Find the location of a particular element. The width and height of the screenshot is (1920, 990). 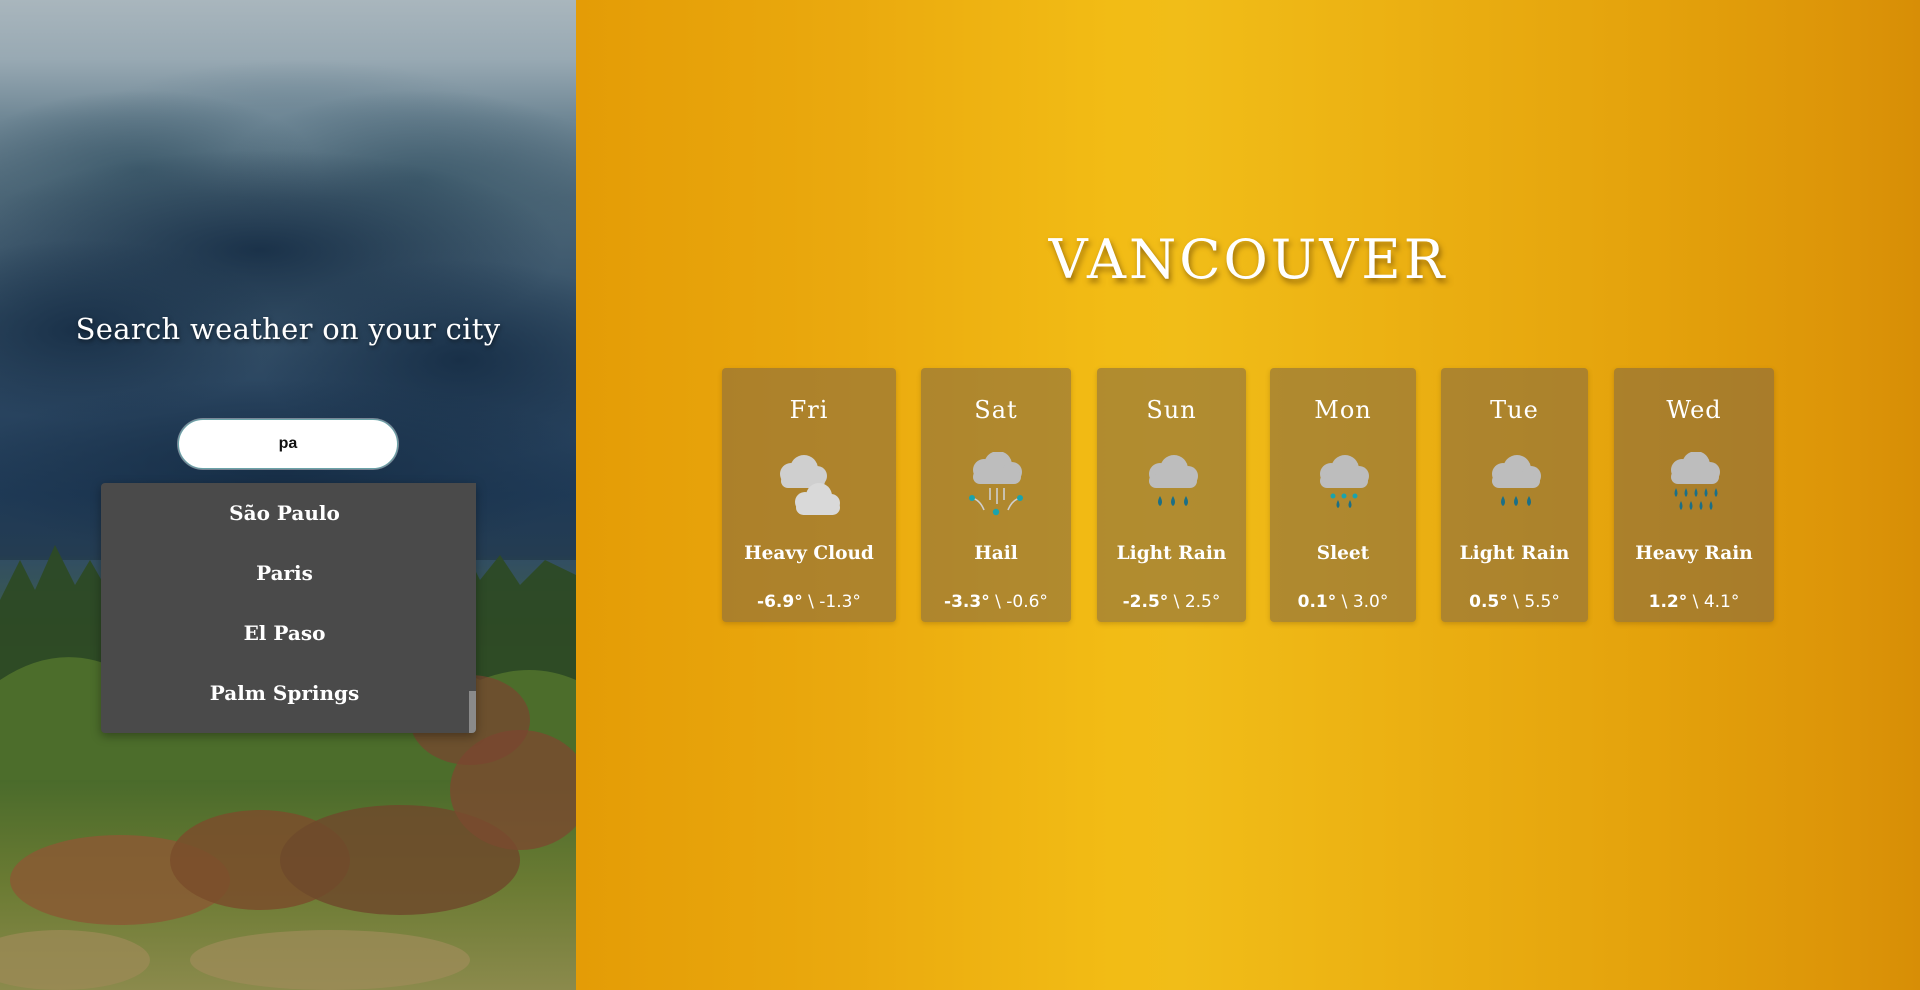

forecast-card-tue: Tue Light Rain 0.5° \ 5.5° is located at coordinates (1514, 495).